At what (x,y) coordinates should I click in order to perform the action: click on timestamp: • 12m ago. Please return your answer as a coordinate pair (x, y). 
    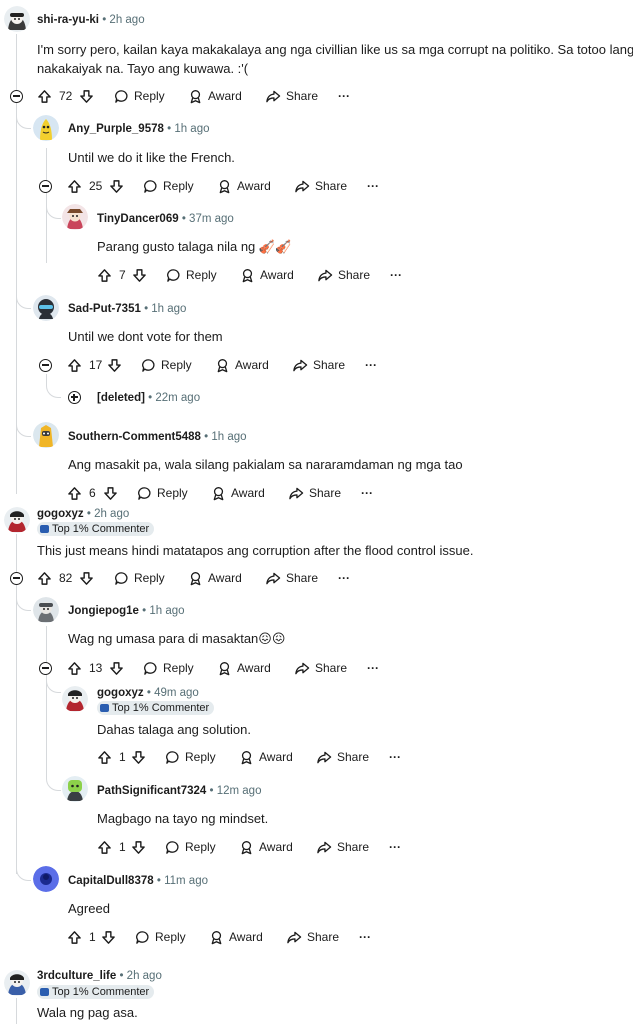
    Looking at the image, I should click on (236, 791).